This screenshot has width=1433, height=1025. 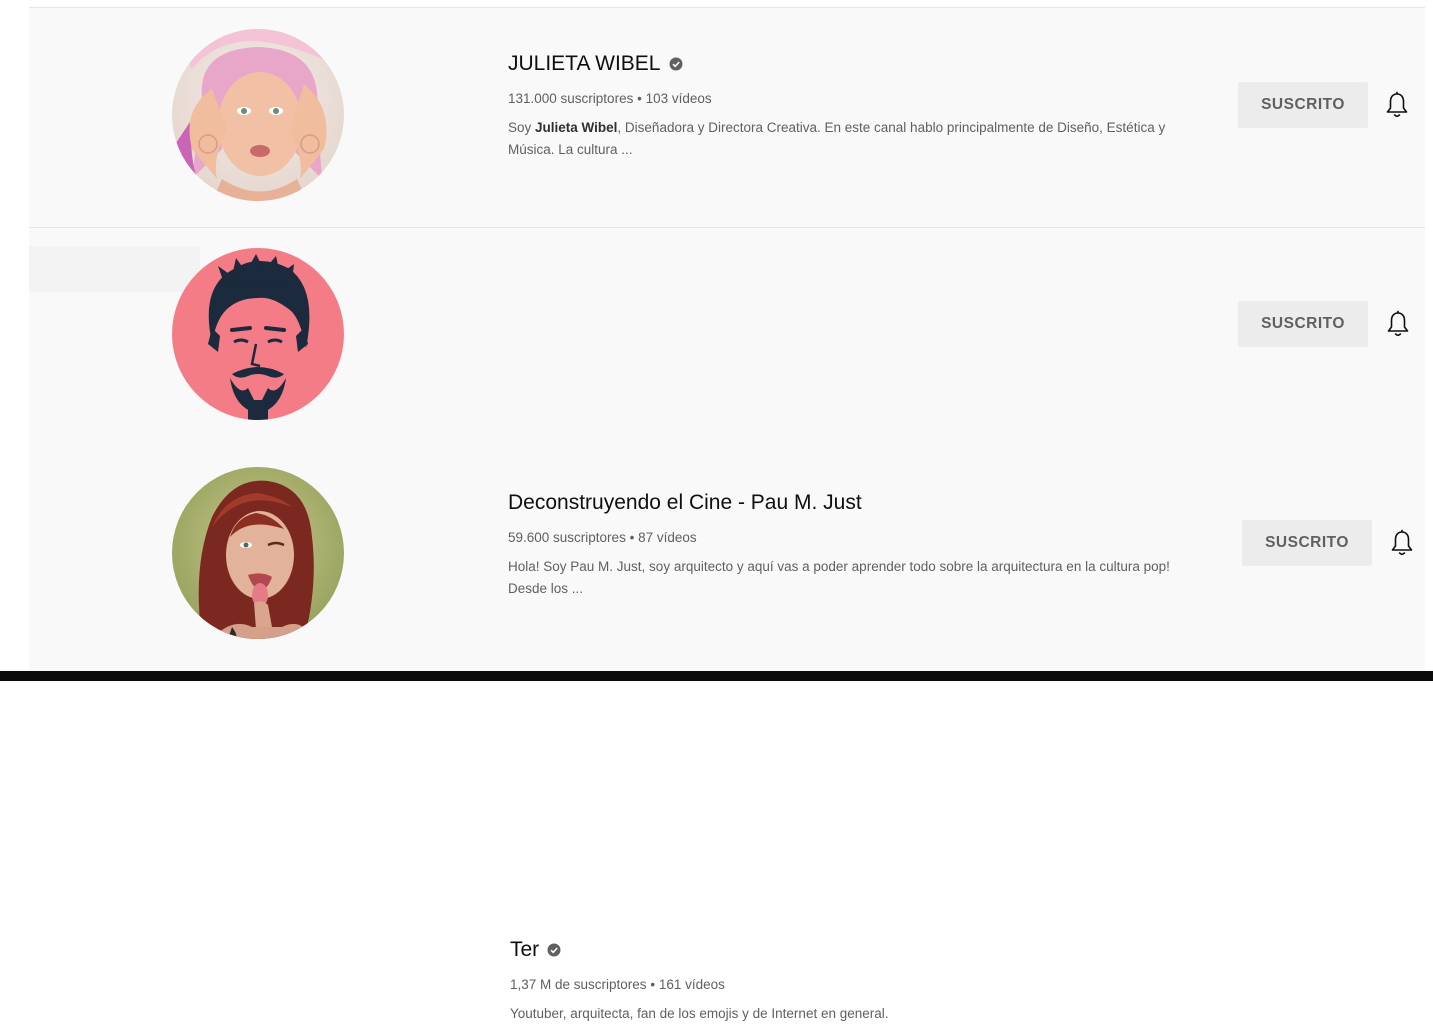 I want to click on hover-highlight, so click(x=114, y=269).